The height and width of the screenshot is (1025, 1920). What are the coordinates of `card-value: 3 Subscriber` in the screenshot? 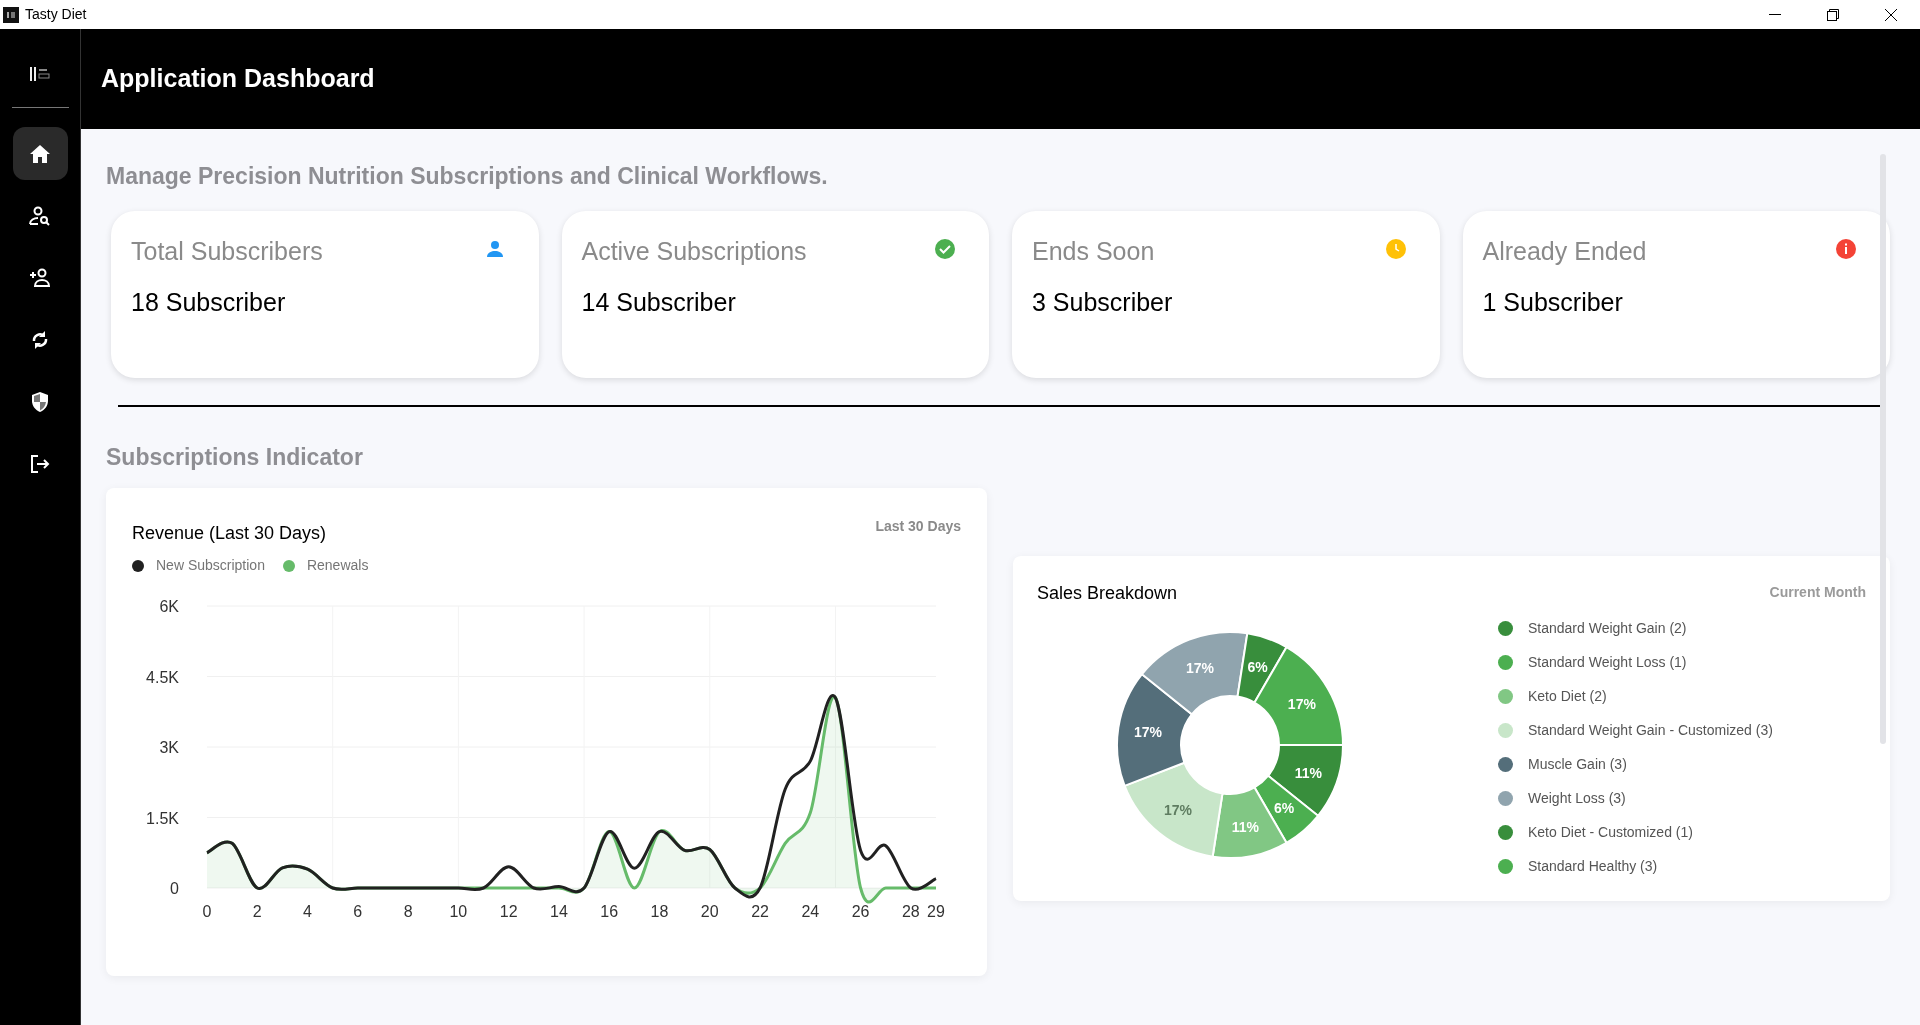 It's located at (1102, 302).